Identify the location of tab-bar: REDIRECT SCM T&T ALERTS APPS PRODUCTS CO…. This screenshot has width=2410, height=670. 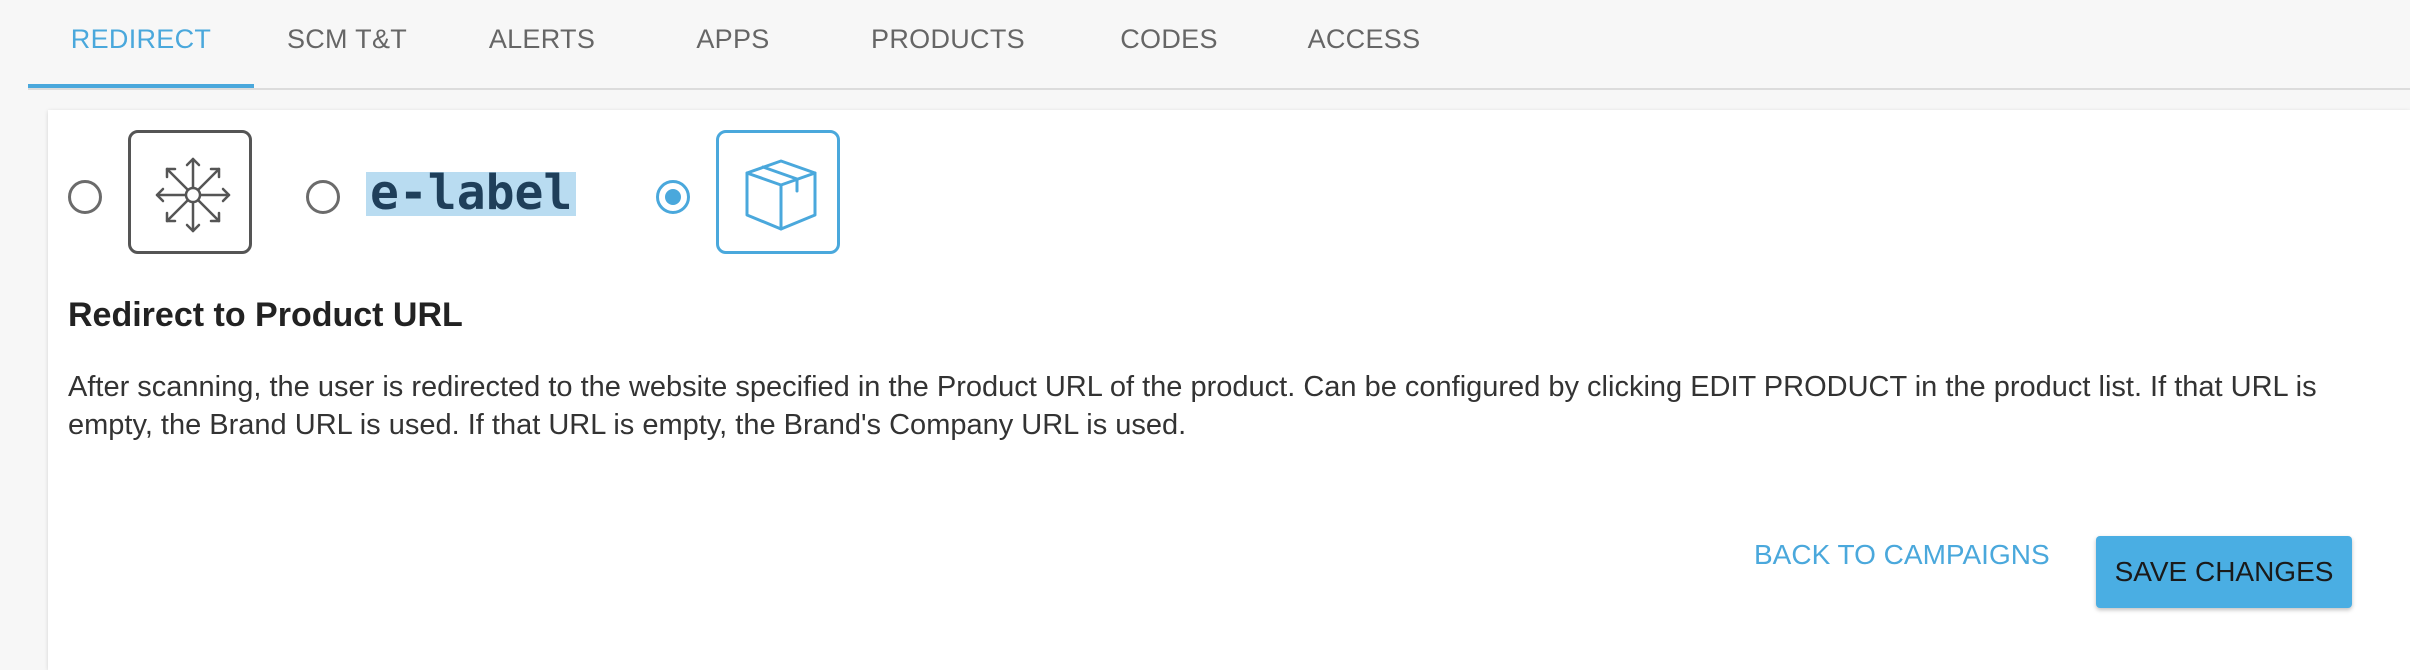
(1219, 45).